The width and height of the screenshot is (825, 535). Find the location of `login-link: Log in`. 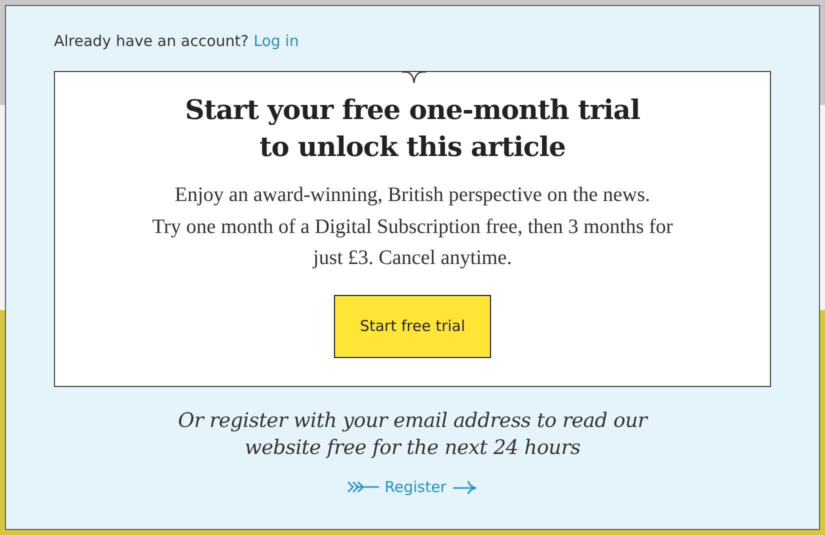

login-link: Log in is located at coordinates (276, 41).